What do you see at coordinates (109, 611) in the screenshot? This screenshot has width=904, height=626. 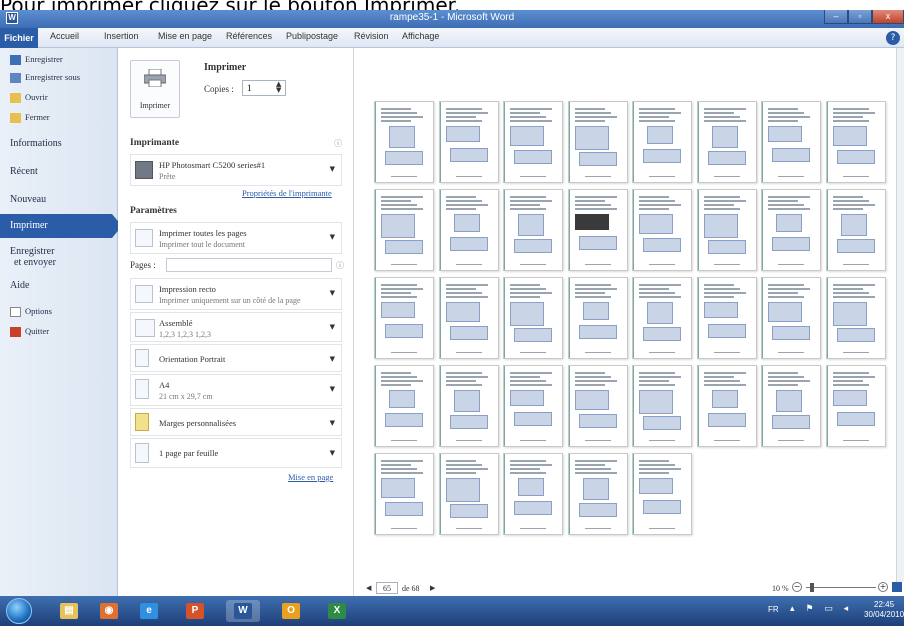 I see `taskbar-media-button: ◉` at bounding box center [109, 611].